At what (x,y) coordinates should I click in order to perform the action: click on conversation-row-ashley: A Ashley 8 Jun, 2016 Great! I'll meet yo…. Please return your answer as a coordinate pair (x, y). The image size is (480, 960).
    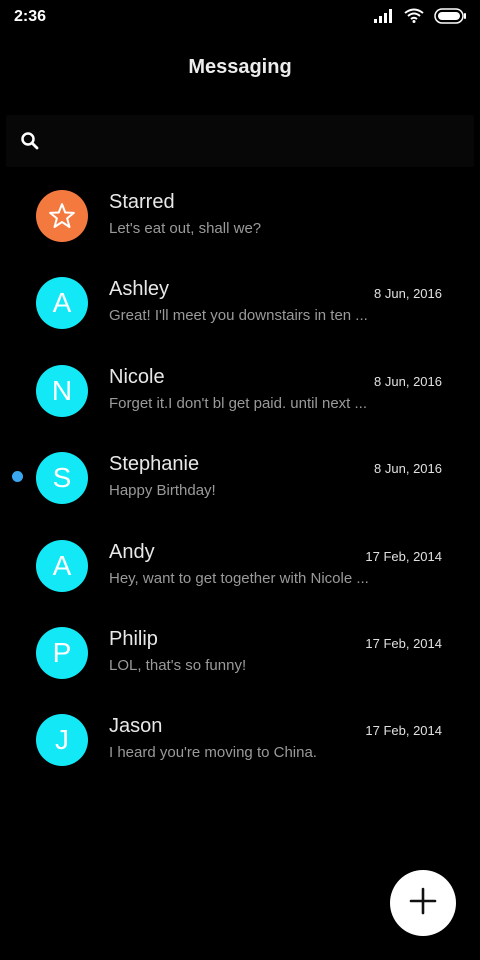
    Looking at the image, I should click on (240, 302).